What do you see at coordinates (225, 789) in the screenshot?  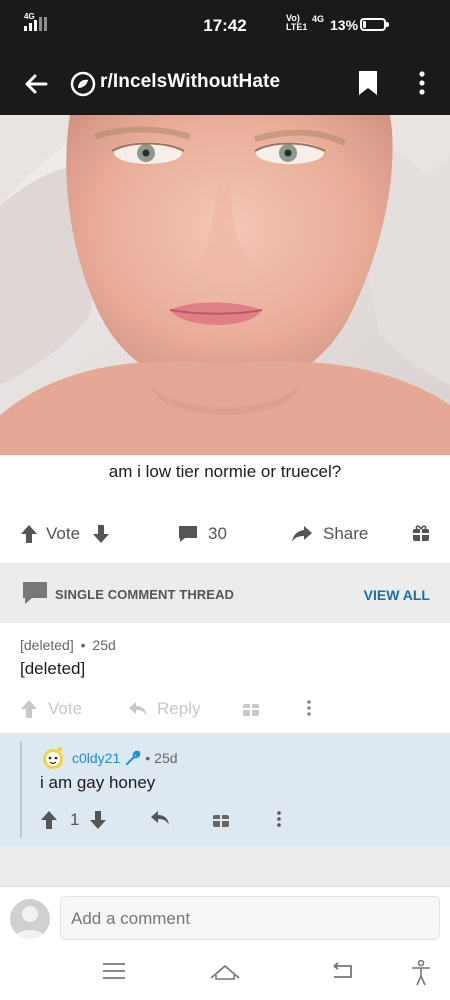 I see `comment-reply: c0ldy21 • 25d i am gay honey 1` at bounding box center [225, 789].